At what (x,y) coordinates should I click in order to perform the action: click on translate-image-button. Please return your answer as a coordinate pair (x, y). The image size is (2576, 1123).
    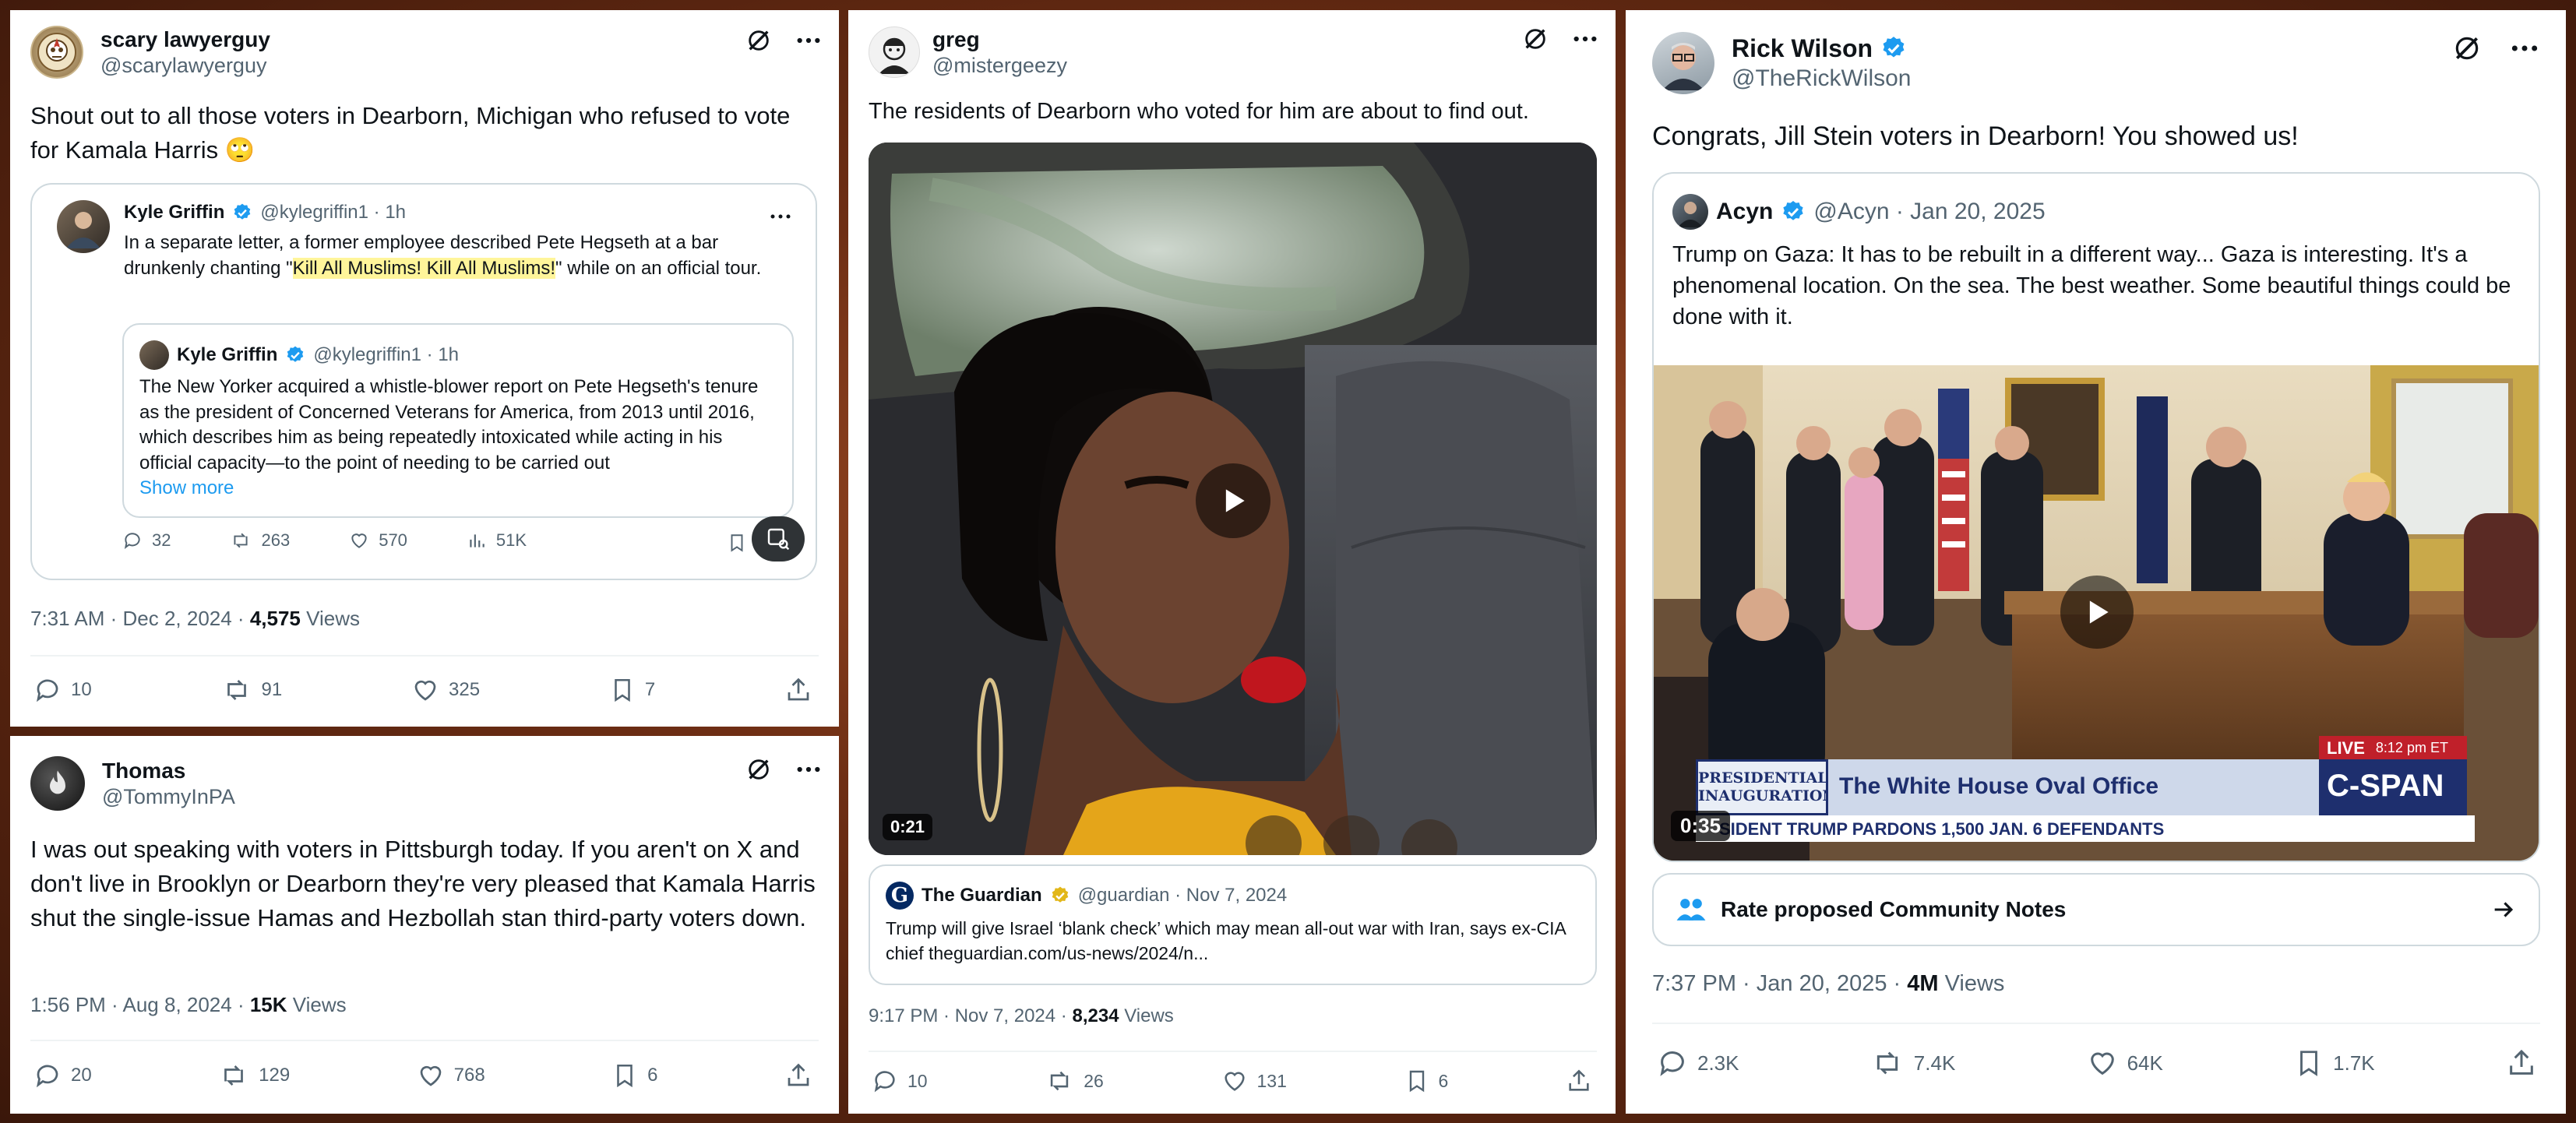
    Looking at the image, I should click on (779, 539).